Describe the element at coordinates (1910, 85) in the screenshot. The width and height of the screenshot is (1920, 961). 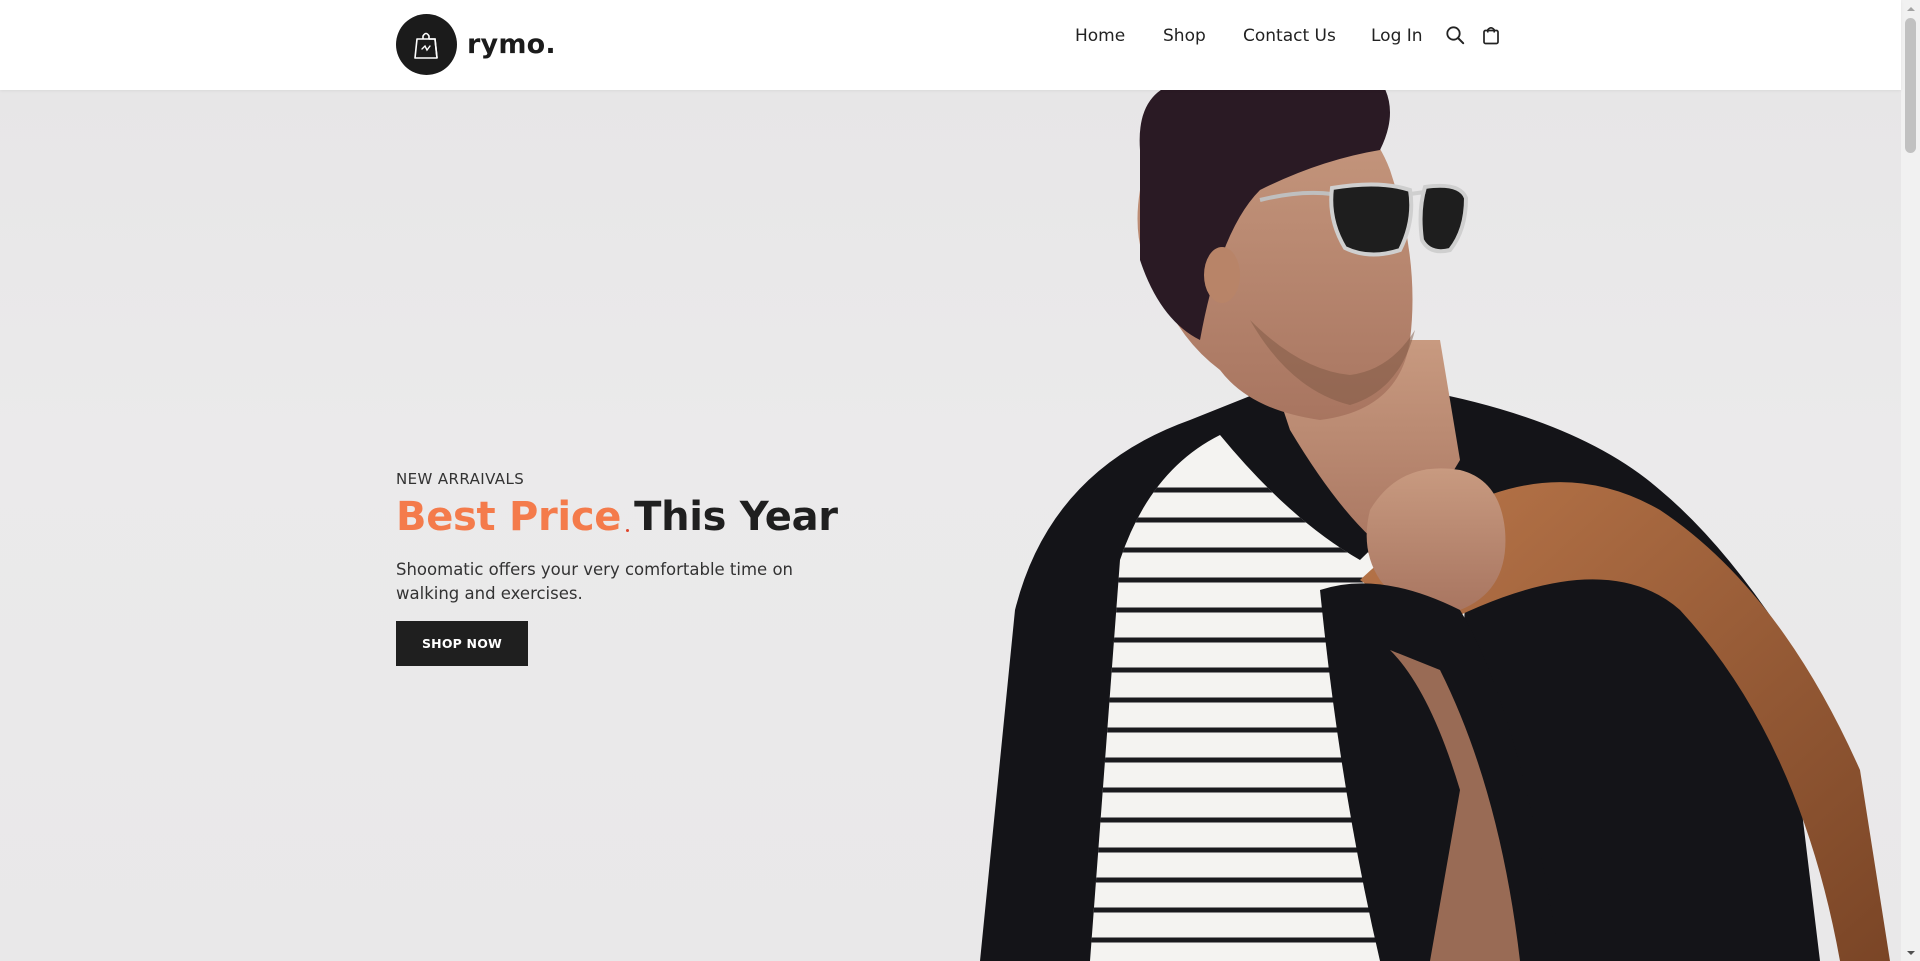
I see `scrollbar-thumb` at that location.